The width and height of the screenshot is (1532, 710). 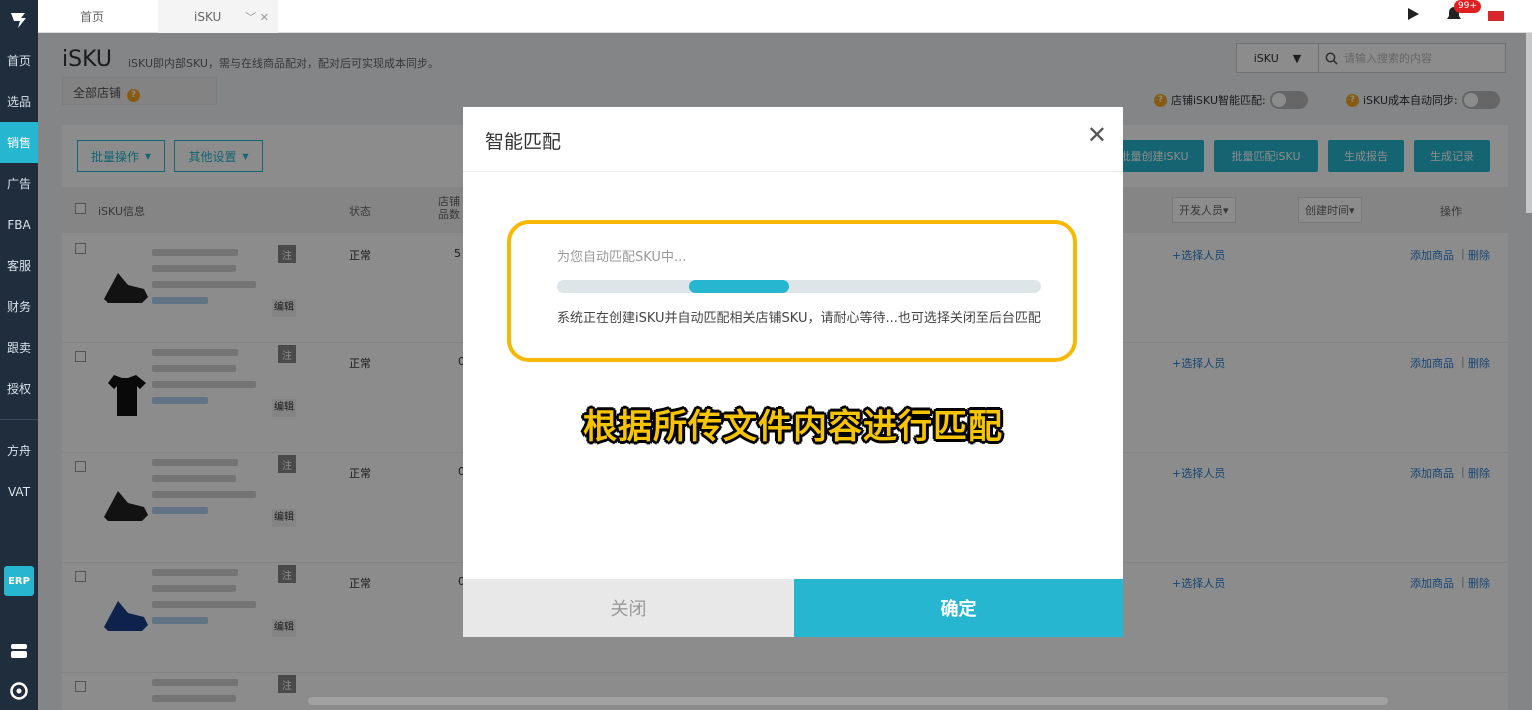 I want to click on close-icon: ✕, so click(x=1097, y=135).